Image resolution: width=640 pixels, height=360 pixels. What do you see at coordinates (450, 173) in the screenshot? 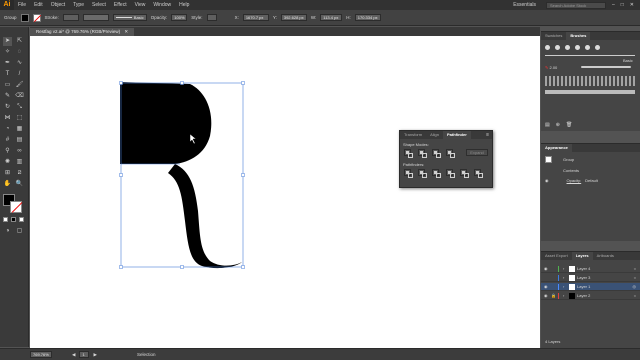
I see `crop-button` at bounding box center [450, 173].